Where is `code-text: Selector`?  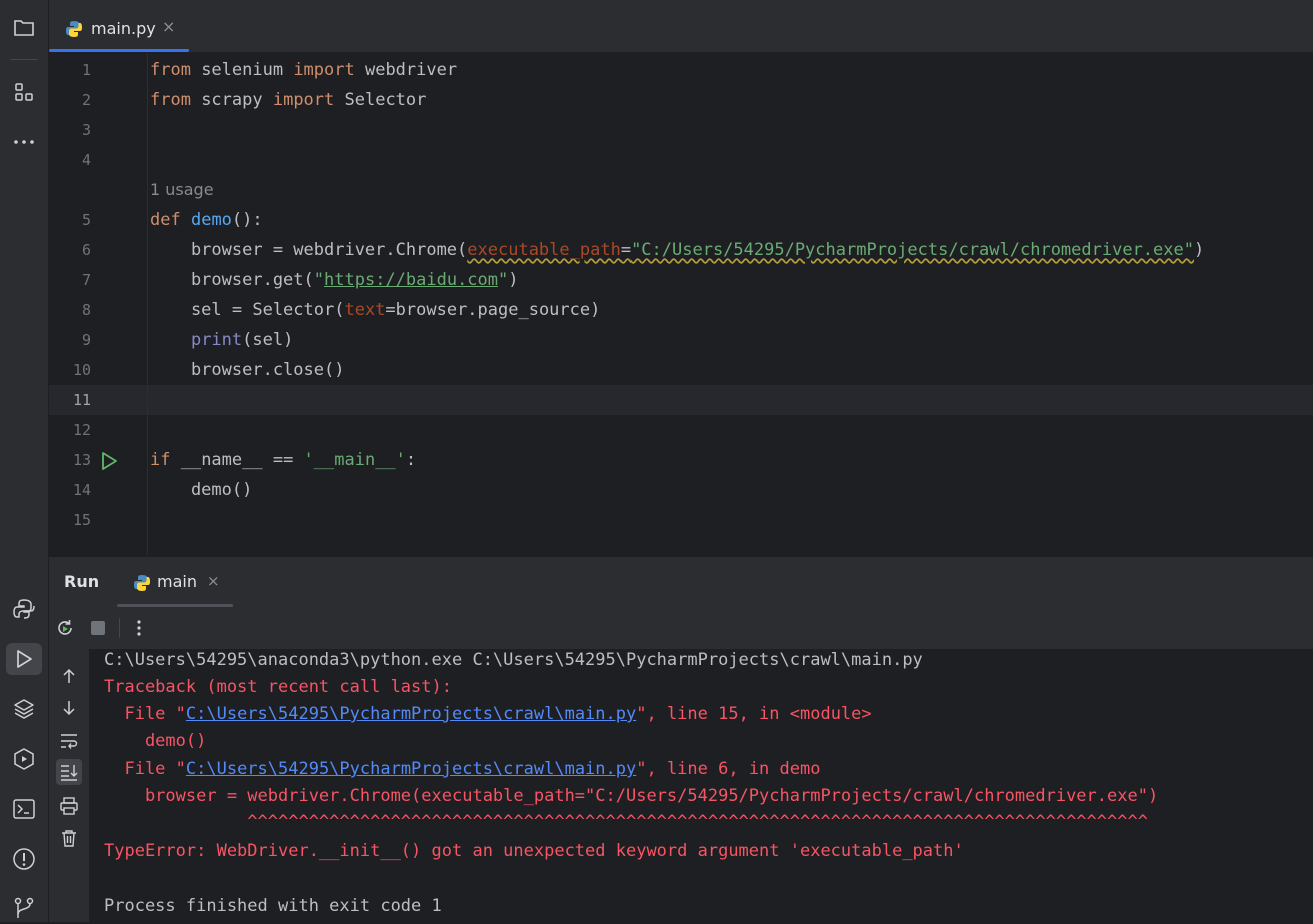
code-text: Selector is located at coordinates (380, 100).